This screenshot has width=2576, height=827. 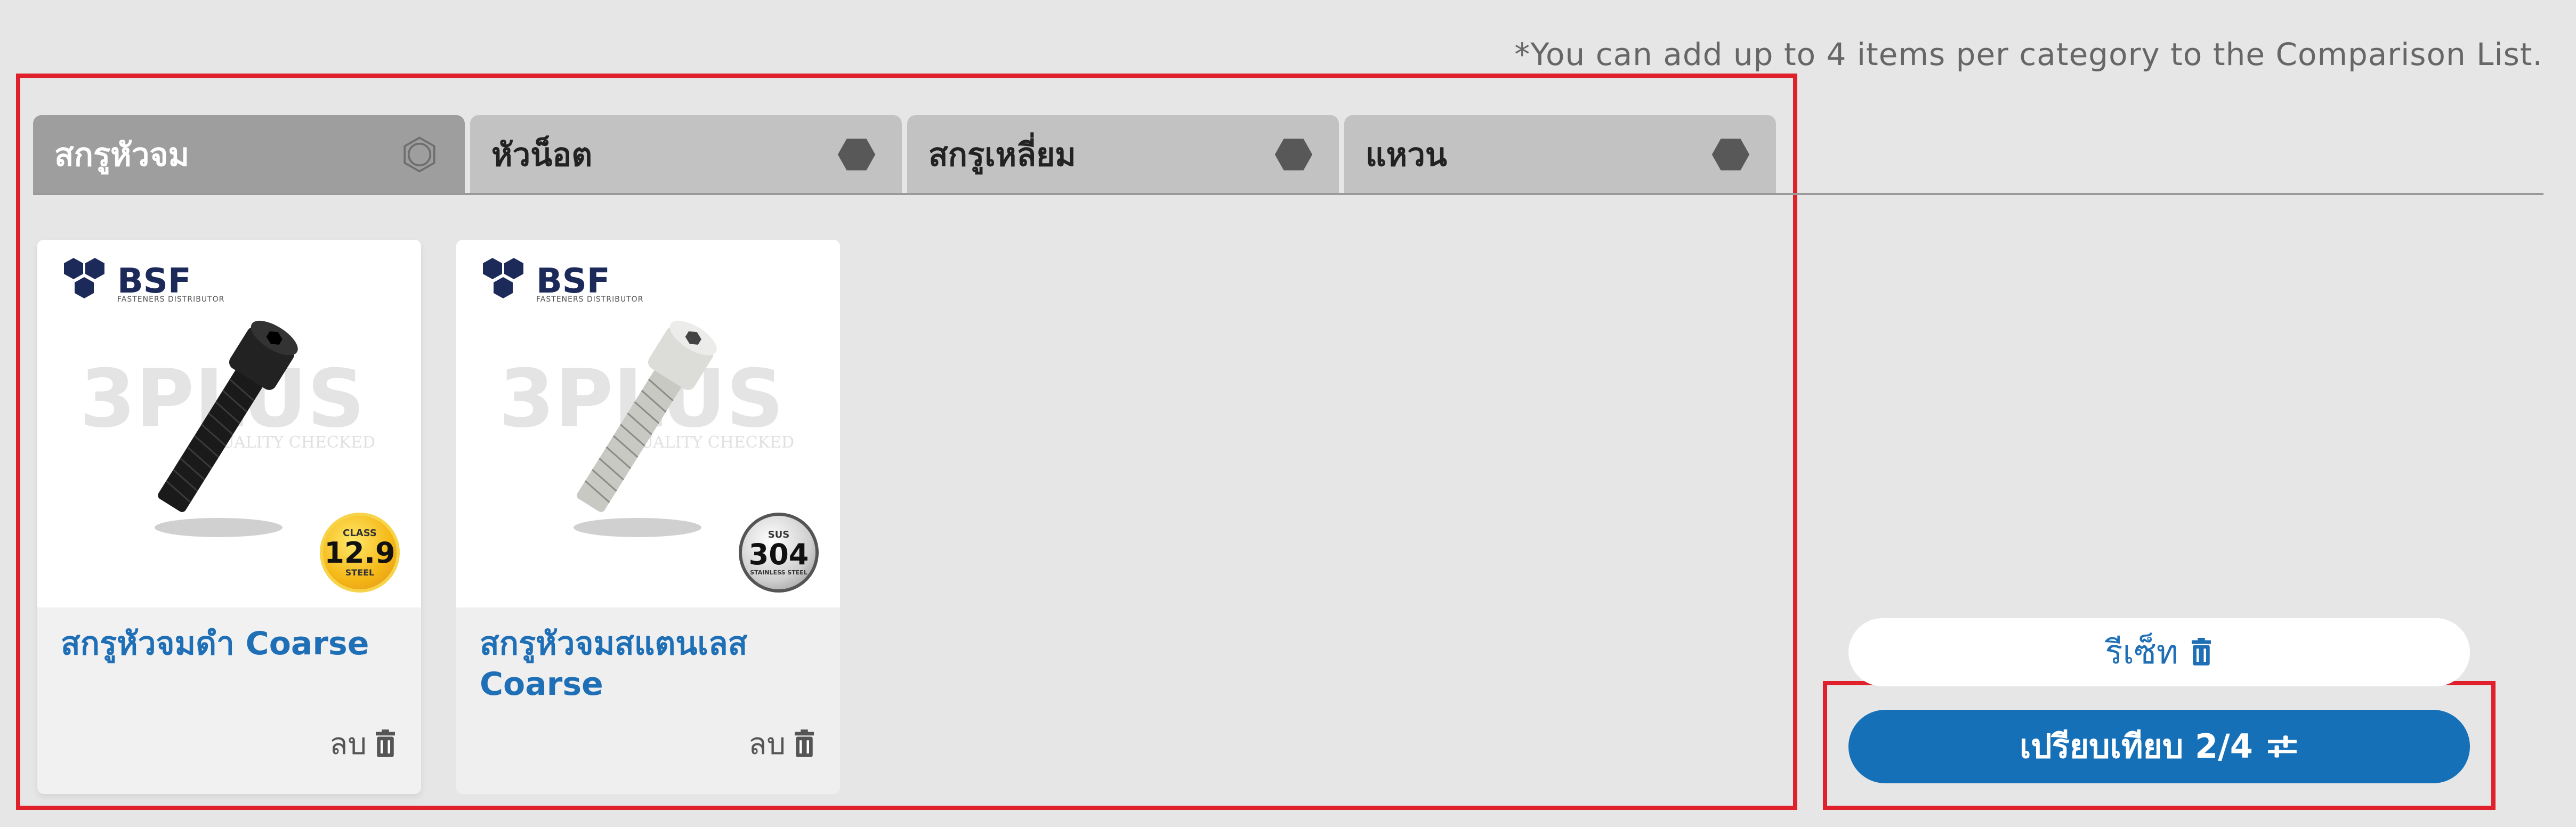 I want to click on sliders-icon, so click(x=2282, y=746).